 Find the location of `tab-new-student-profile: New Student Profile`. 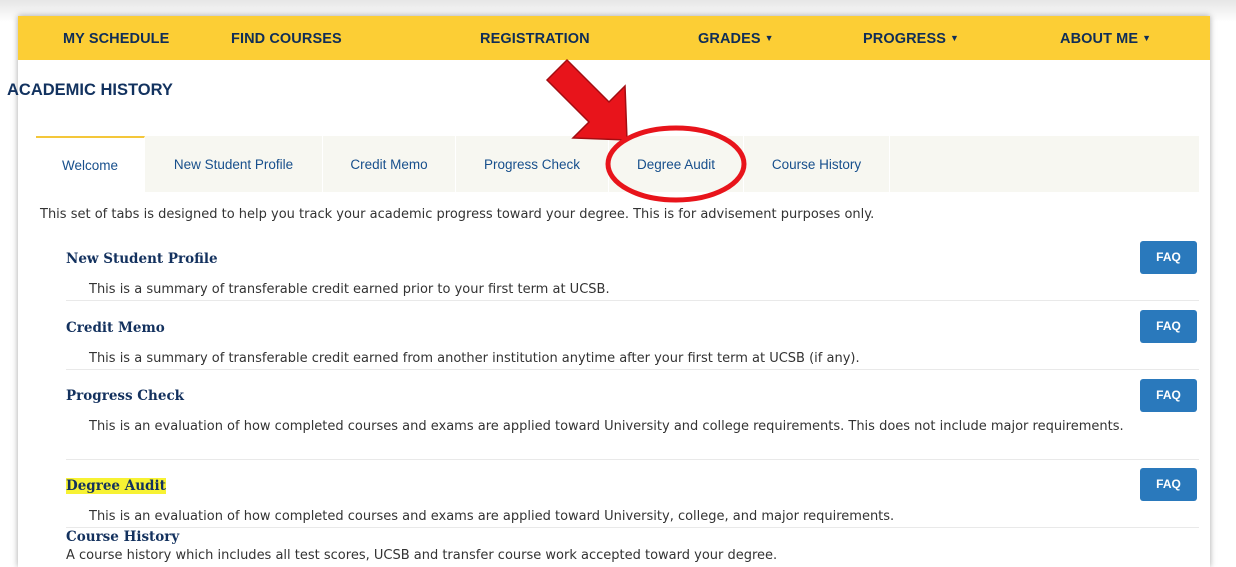

tab-new-student-profile: New Student Profile is located at coordinates (234, 164).